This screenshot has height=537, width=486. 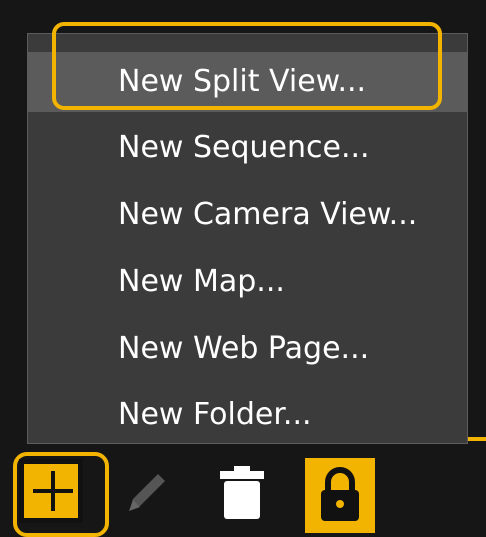 I want to click on pencil-icon, so click(x=147, y=492).